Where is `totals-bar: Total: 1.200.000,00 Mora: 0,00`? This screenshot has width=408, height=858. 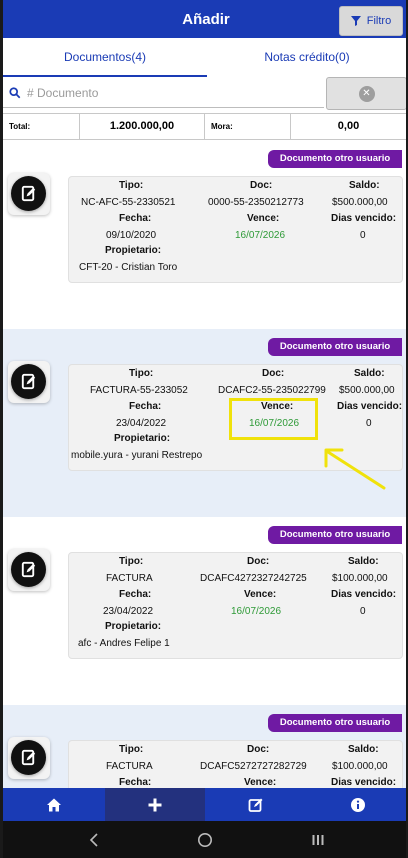
totals-bar: Total: 1.200.000,00 Mora: 0,00 is located at coordinates (204, 126).